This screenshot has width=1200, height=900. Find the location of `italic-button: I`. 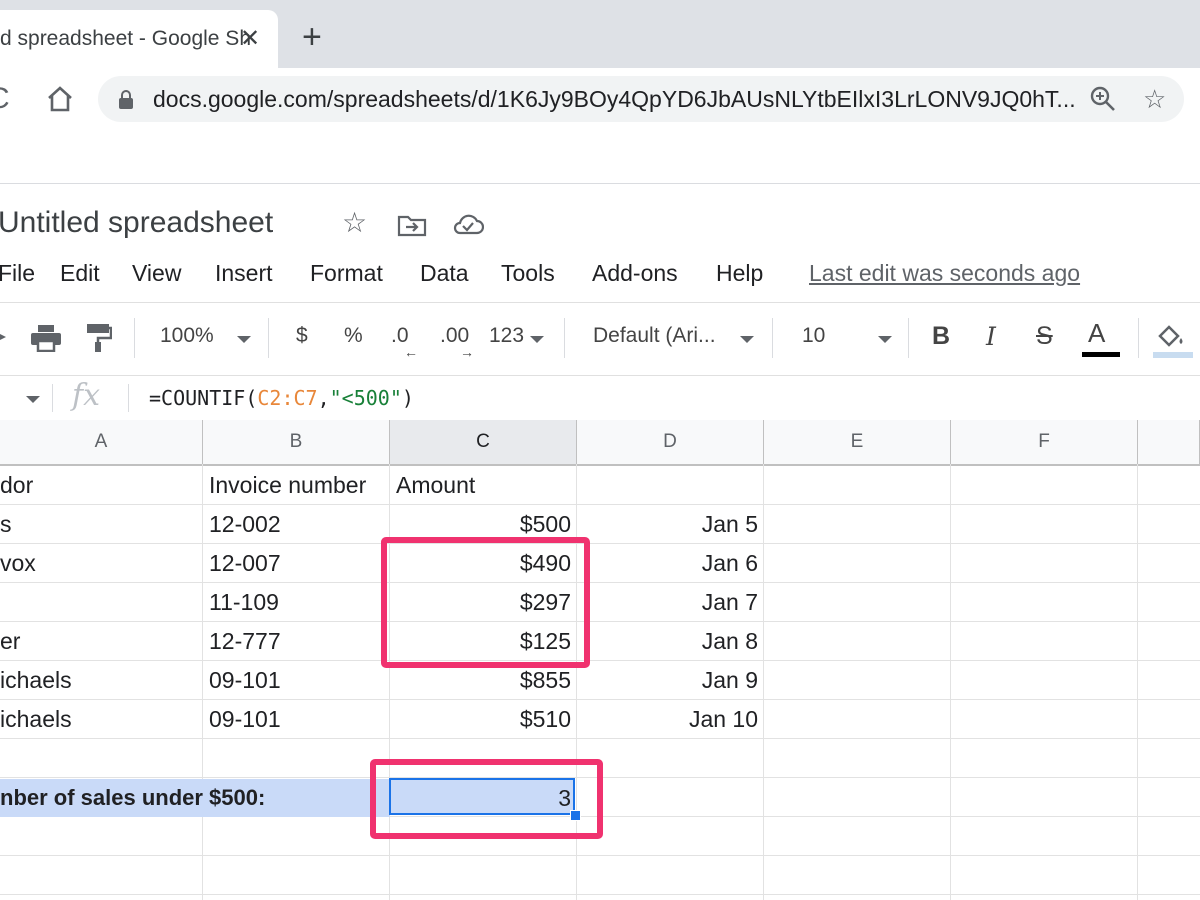

italic-button: I is located at coordinates (991, 336).